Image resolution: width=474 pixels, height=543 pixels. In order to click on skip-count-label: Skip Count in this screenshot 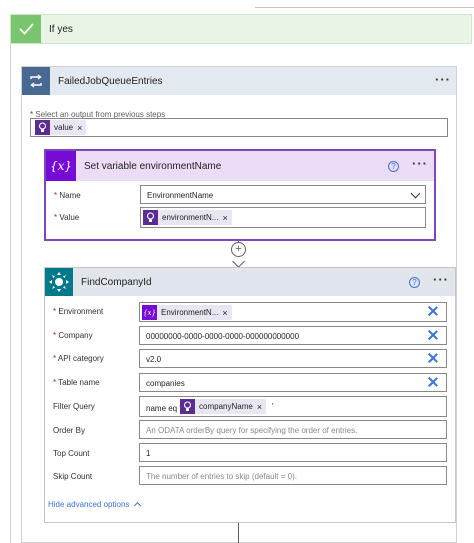, I will do `click(73, 476)`.